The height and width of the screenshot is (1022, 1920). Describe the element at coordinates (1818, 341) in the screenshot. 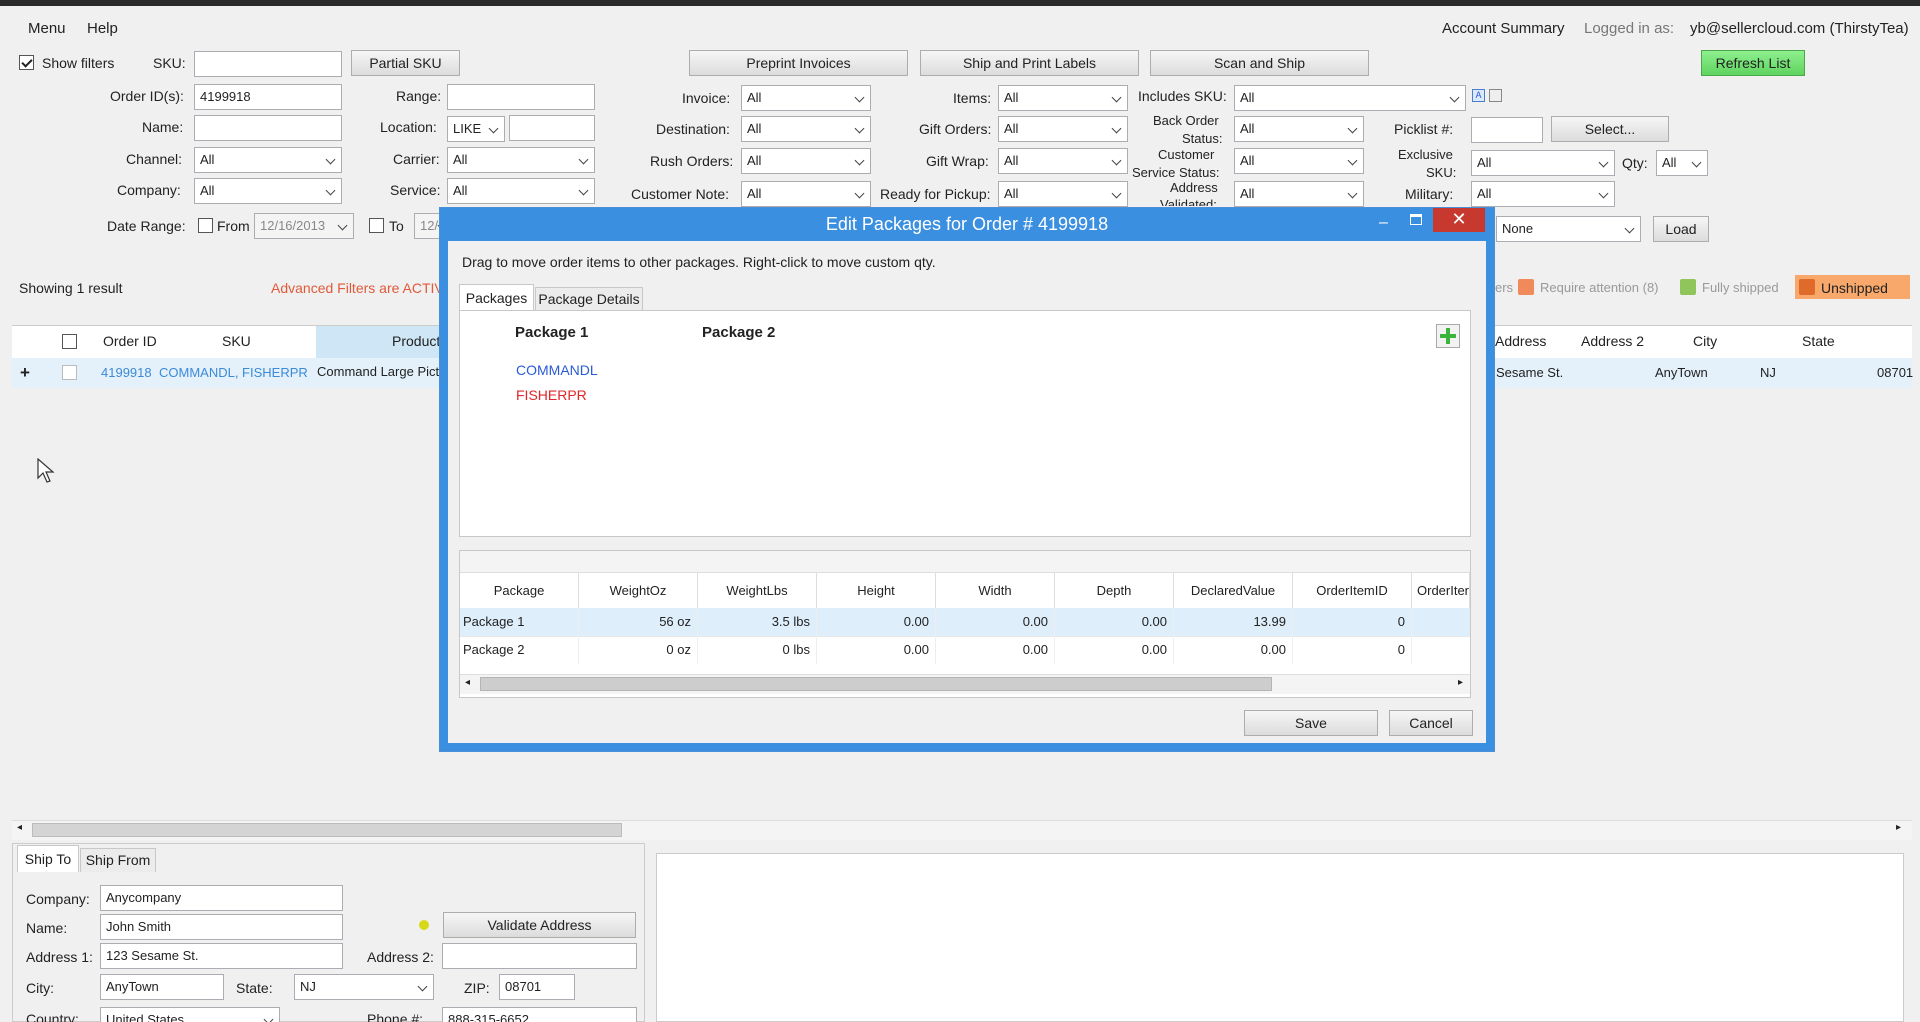

I see `col-state: State` at that location.